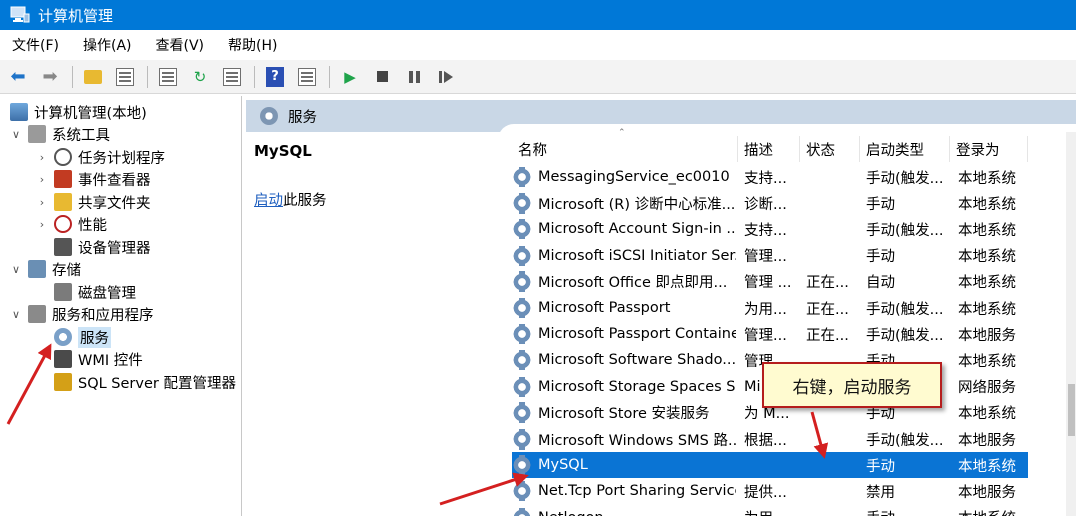 This screenshot has height=516, width=1076. I want to click on menu-bar: 文件(F) 操作(A) 查看(V) 帮助(H), so click(538, 45).